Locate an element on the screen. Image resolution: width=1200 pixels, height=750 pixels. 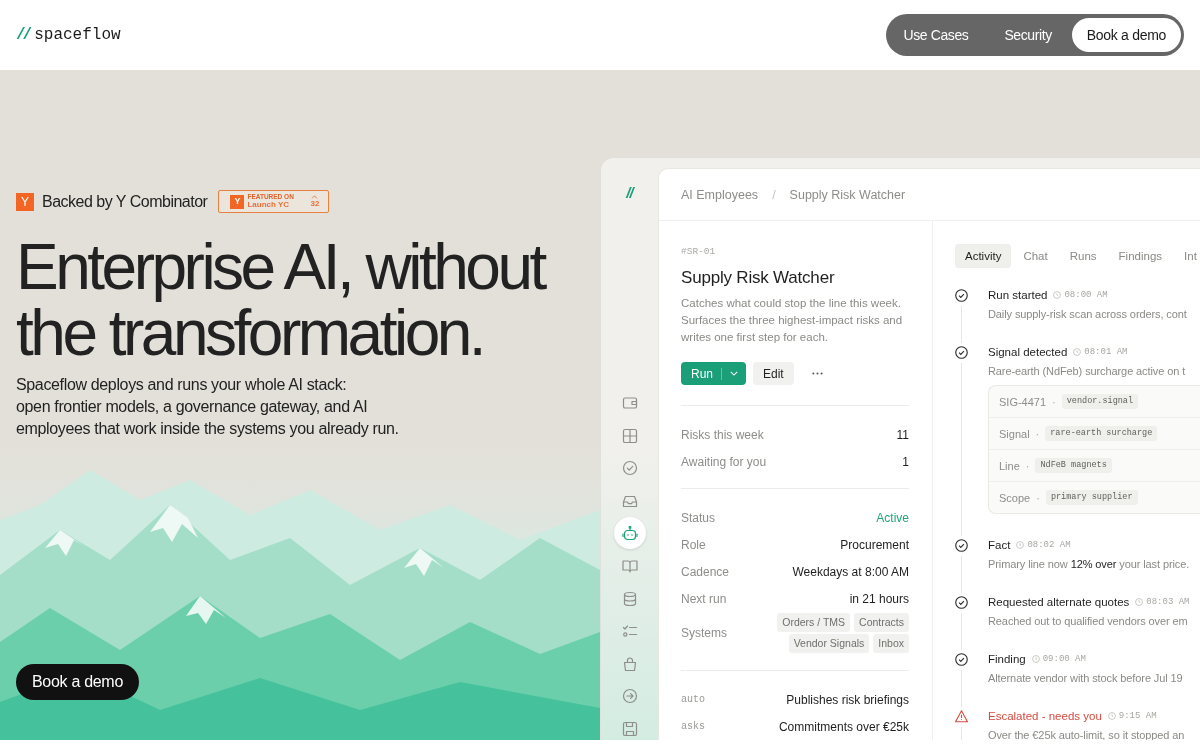
logo-link: // spaceflow is located at coordinates (68, 35).